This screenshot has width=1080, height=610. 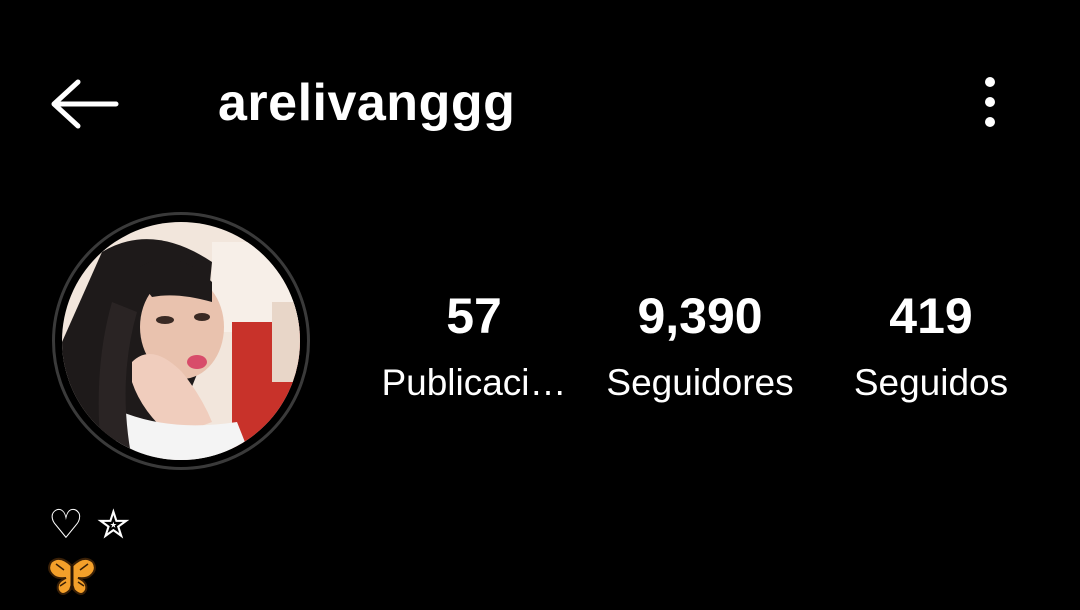 What do you see at coordinates (248, 553) in the screenshot?
I see `profile-bio: ♡ ✮` at bounding box center [248, 553].